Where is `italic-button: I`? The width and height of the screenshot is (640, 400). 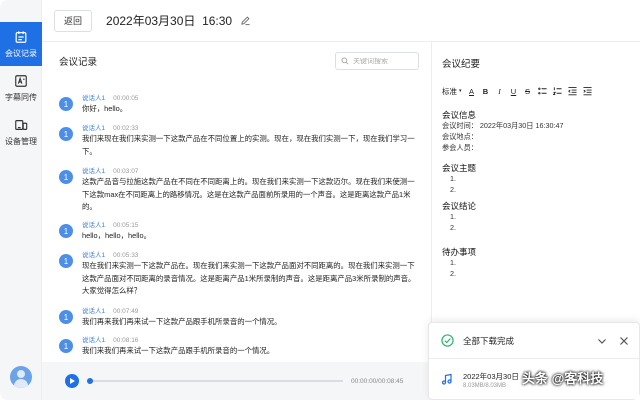 italic-button: I is located at coordinates (500, 91).